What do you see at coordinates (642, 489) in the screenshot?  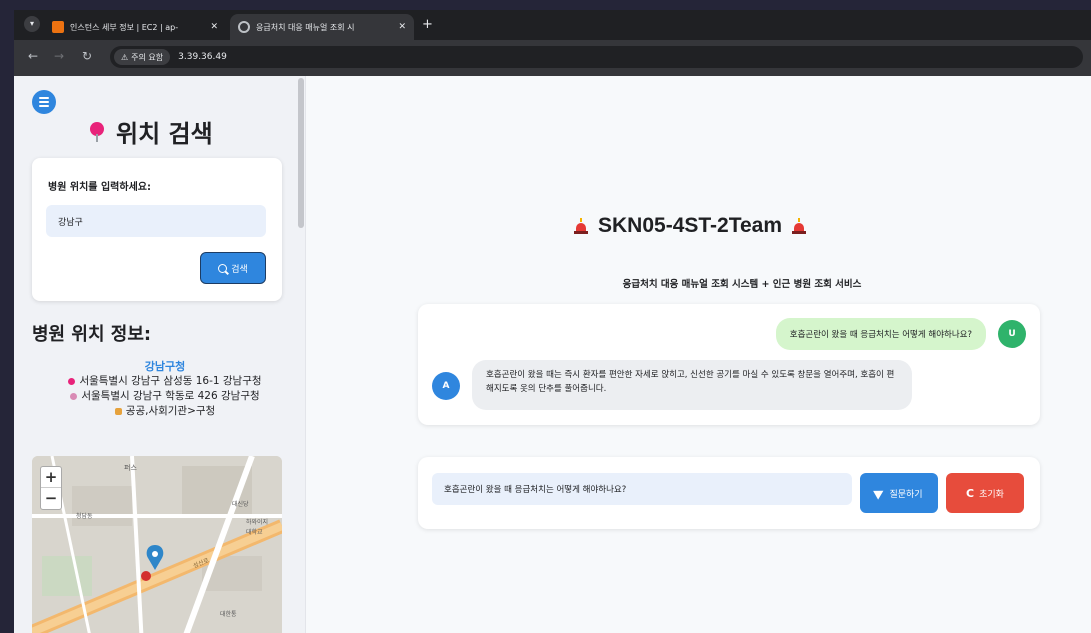 I see `question-input` at bounding box center [642, 489].